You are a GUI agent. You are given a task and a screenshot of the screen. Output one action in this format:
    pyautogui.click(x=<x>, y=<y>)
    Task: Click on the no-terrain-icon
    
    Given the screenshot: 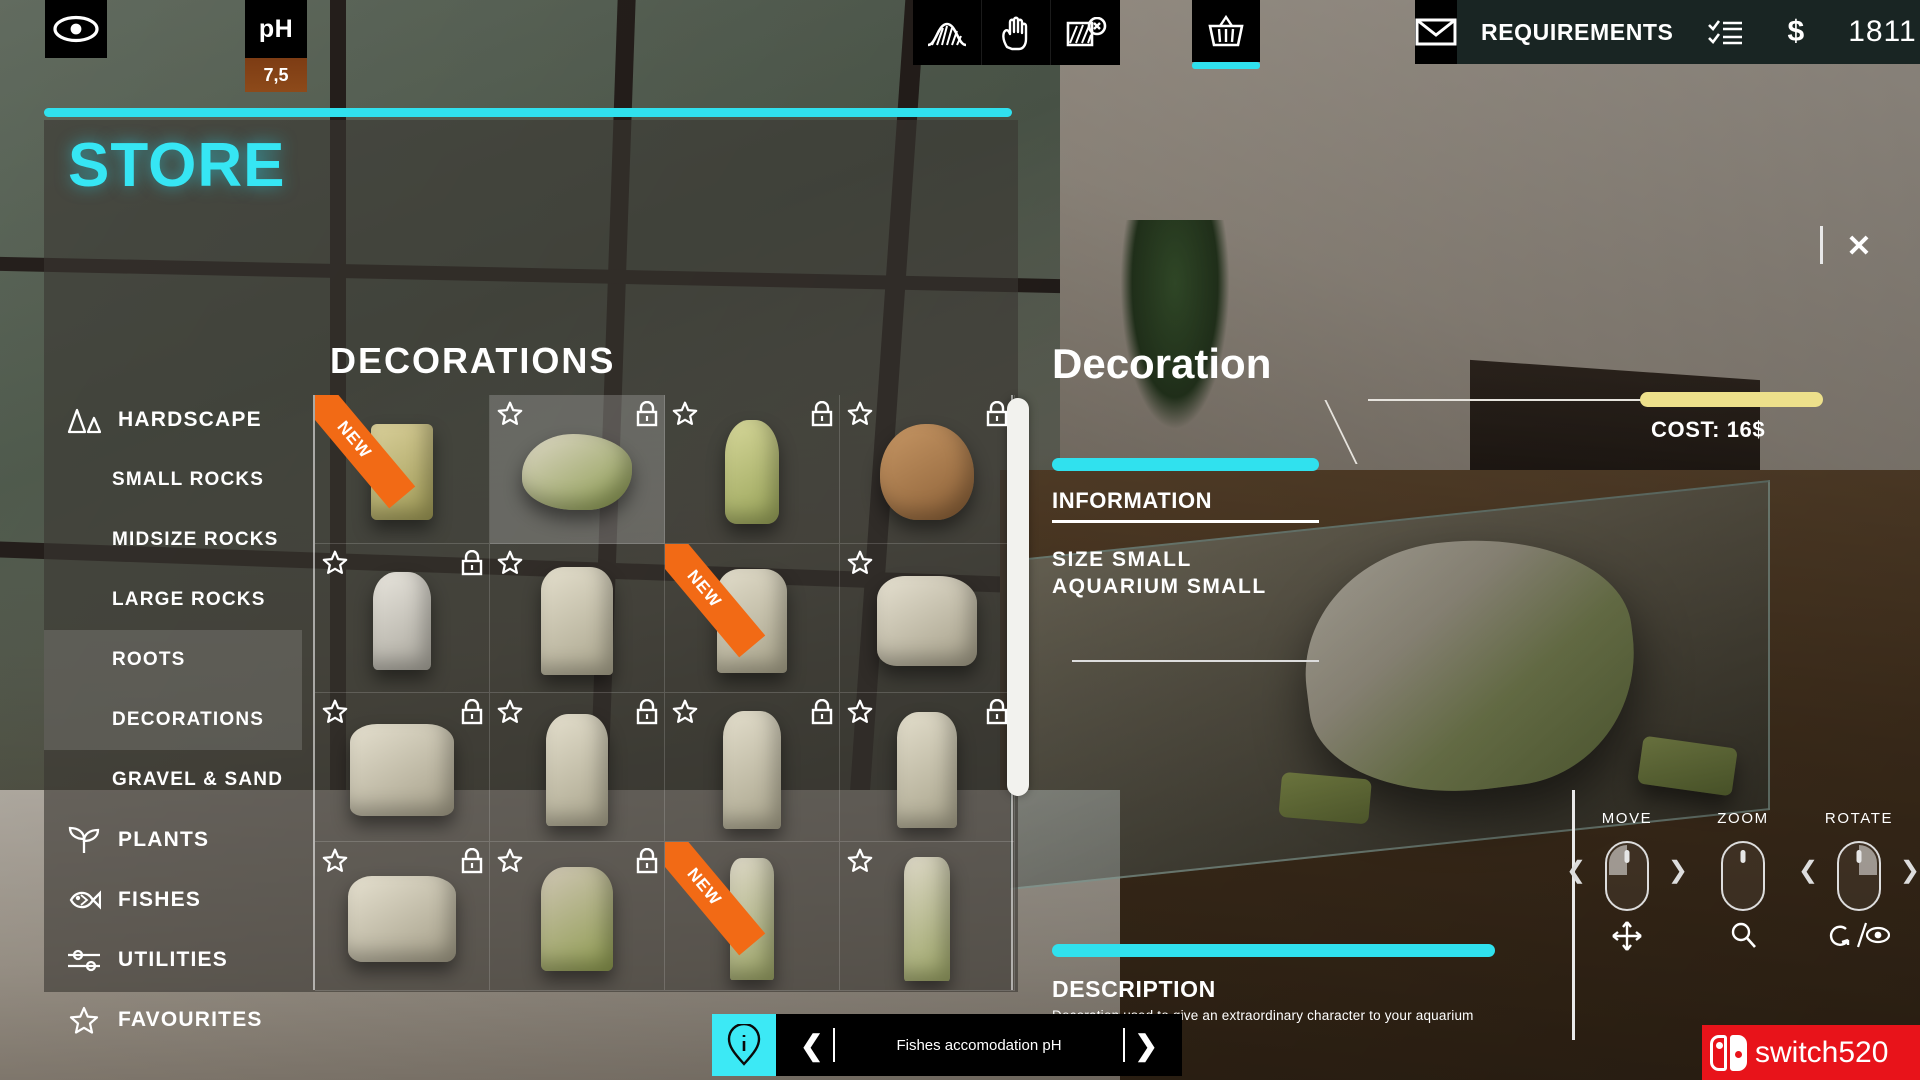 What is the action you would take?
    pyautogui.click(x=1085, y=32)
    